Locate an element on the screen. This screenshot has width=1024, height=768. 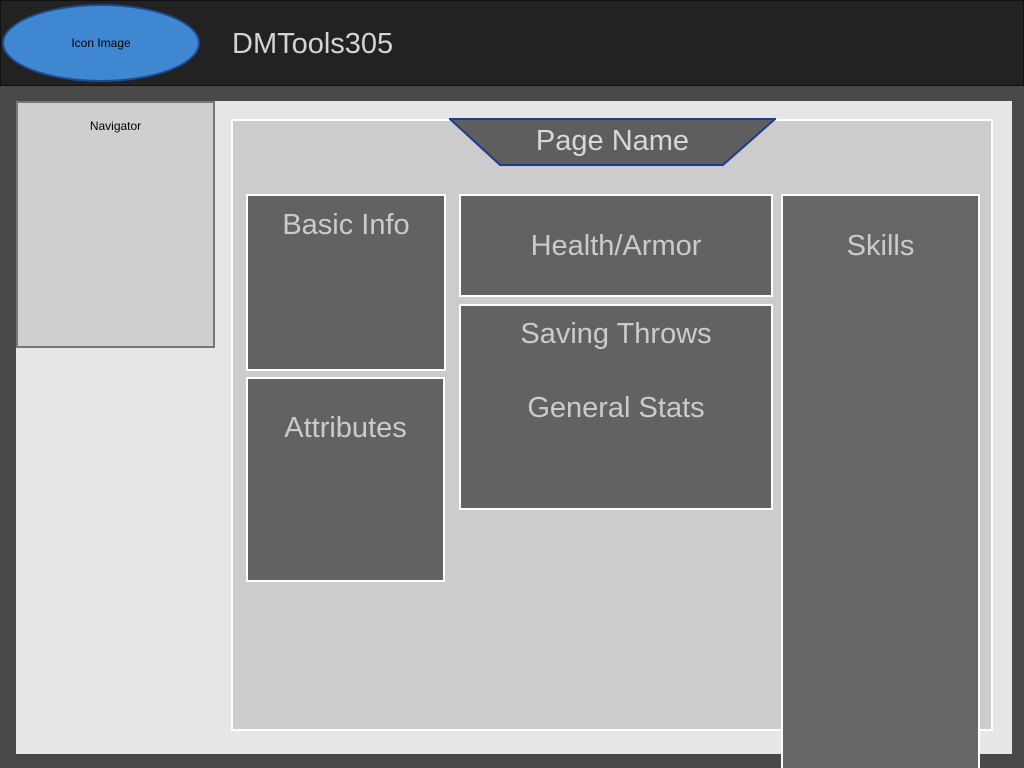
logo-icon: Icon Image is located at coordinates (101, 43).